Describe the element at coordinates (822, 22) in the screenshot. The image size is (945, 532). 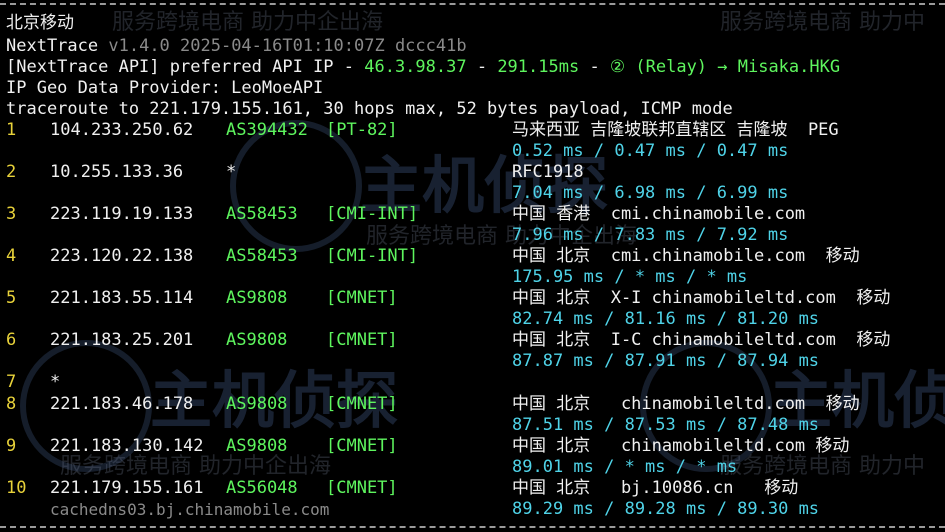
I see `watermark-service-top-right: 服务跨境电商 助力中` at that location.